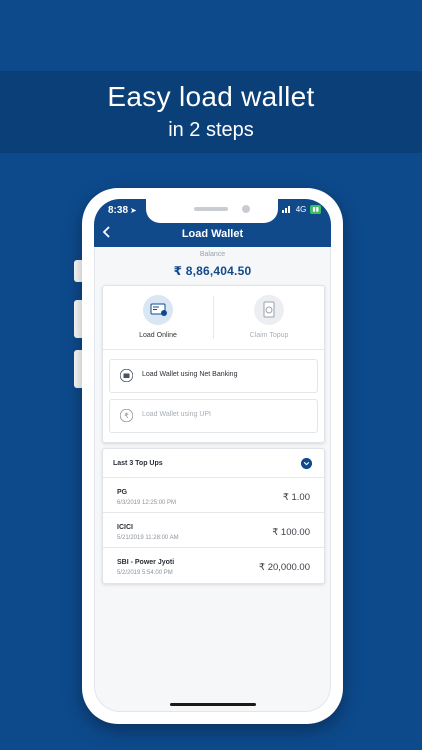  Describe the element at coordinates (126, 375) in the screenshot. I see `wallet-icon` at that location.